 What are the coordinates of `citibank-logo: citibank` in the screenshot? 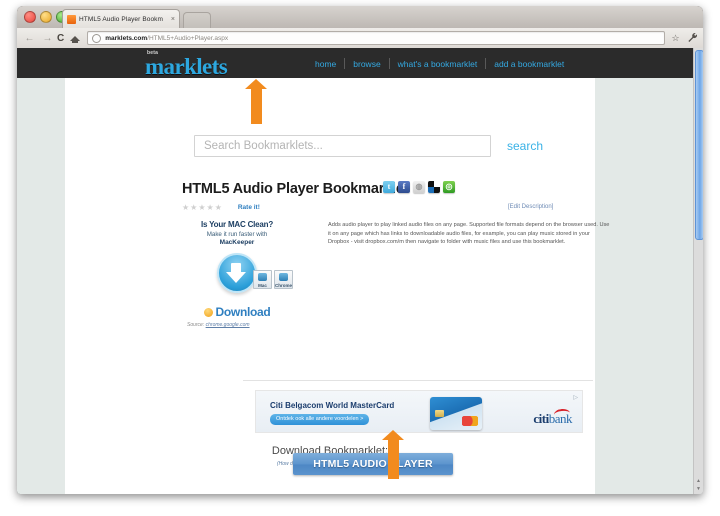 It's located at (553, 417).